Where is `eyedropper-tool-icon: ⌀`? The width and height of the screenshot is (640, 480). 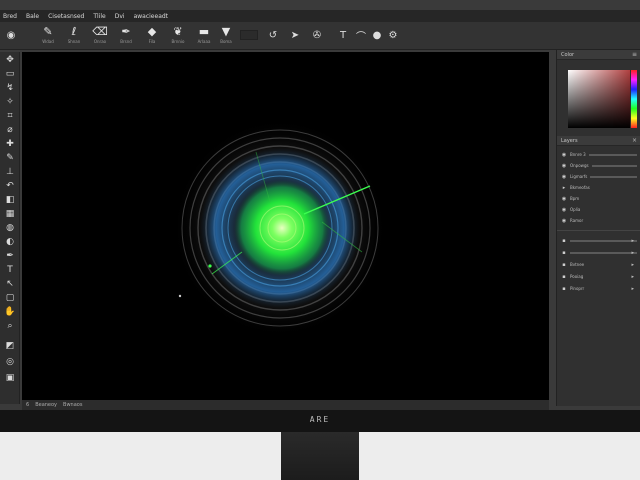
eyedropper-tool-icon: ⌀ is located at coordinates (10, 130).